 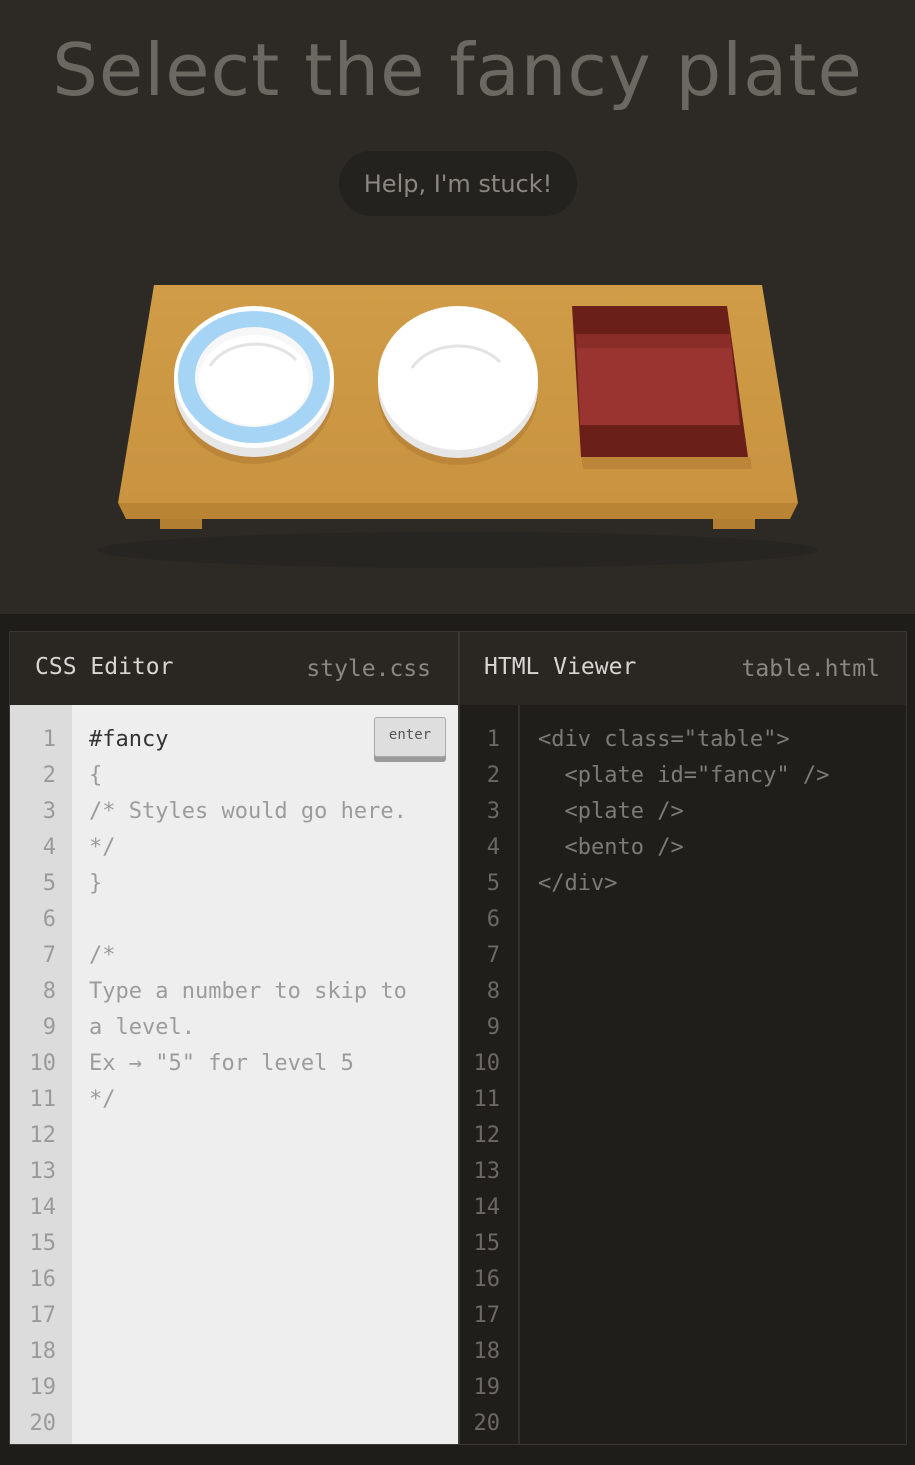 I want to click on code-line: Type a number to skip to, so click(x=248, y=991).